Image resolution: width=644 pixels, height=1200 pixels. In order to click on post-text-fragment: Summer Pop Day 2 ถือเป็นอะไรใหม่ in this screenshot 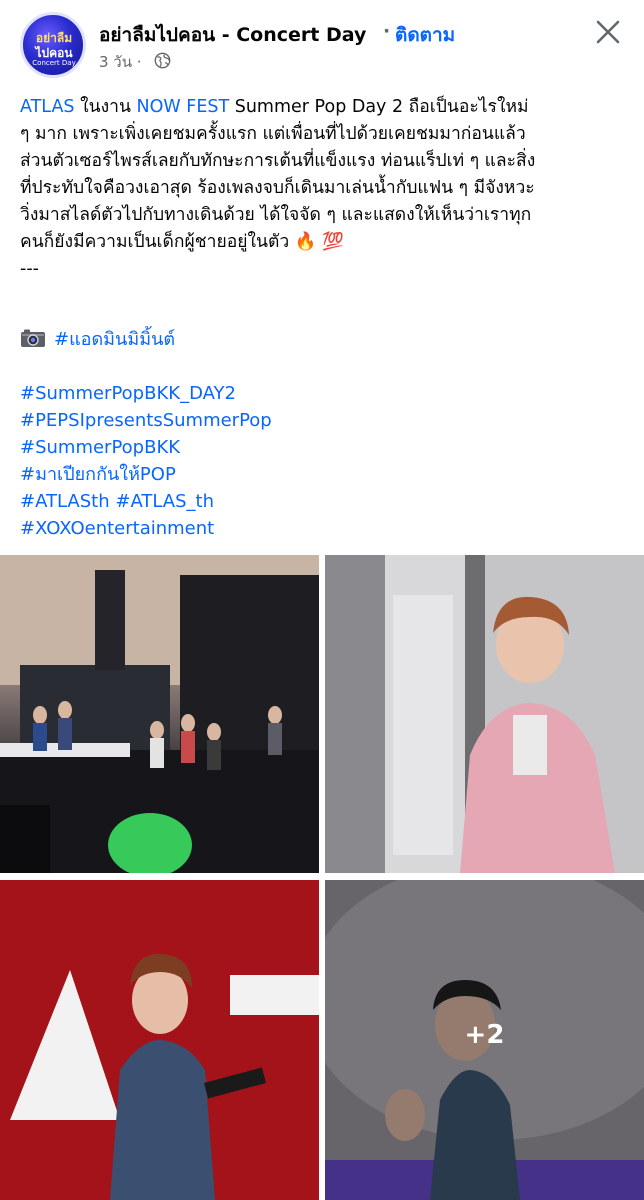, I will do `click(379, 107)`.